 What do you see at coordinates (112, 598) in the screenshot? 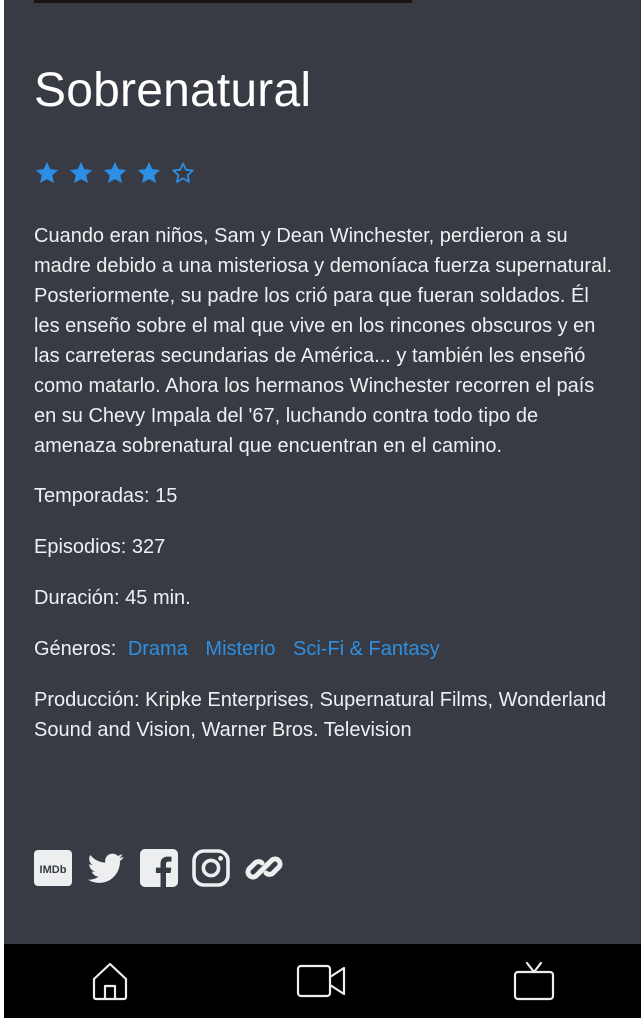
I see `episode-duration: Duración: 45 min.` at bounding box center [112, 598].